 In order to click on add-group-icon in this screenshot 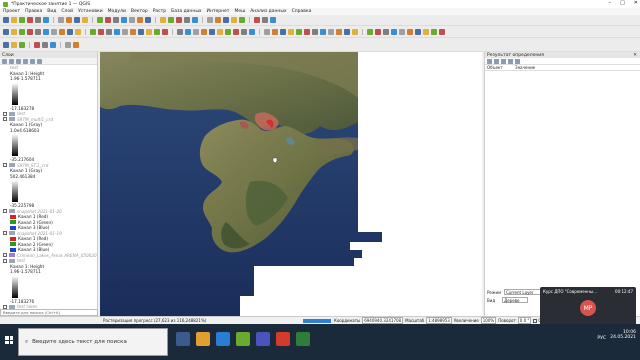, I will do `click(11, 61)`.